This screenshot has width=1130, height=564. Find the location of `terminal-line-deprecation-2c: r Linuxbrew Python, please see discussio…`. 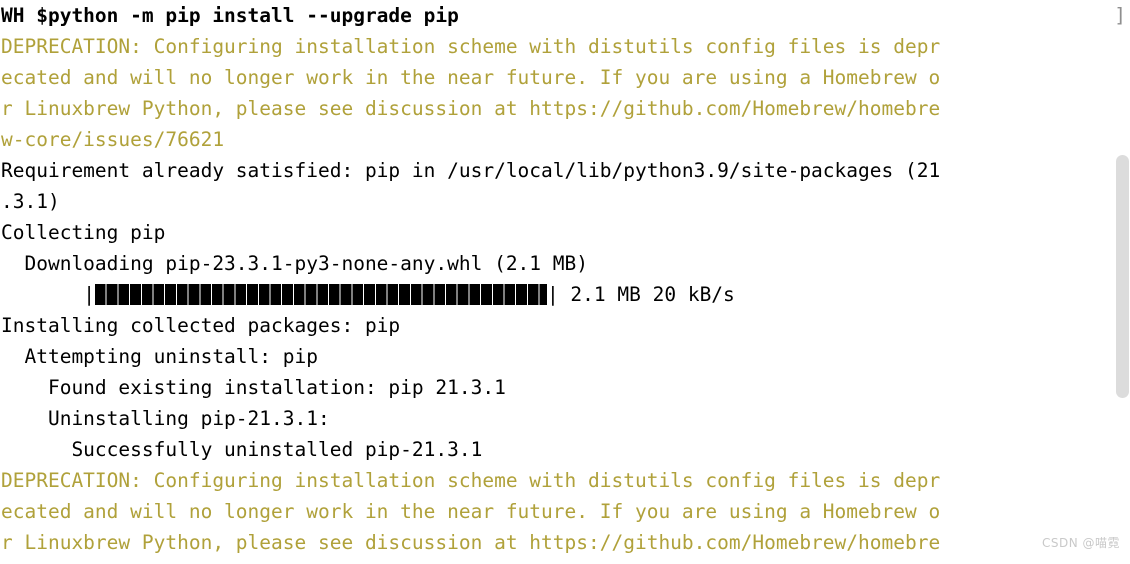

terminal-line-deprecation-2c: r Linuxbrew Python, please see discussio… is located at coordinates (471, 542).